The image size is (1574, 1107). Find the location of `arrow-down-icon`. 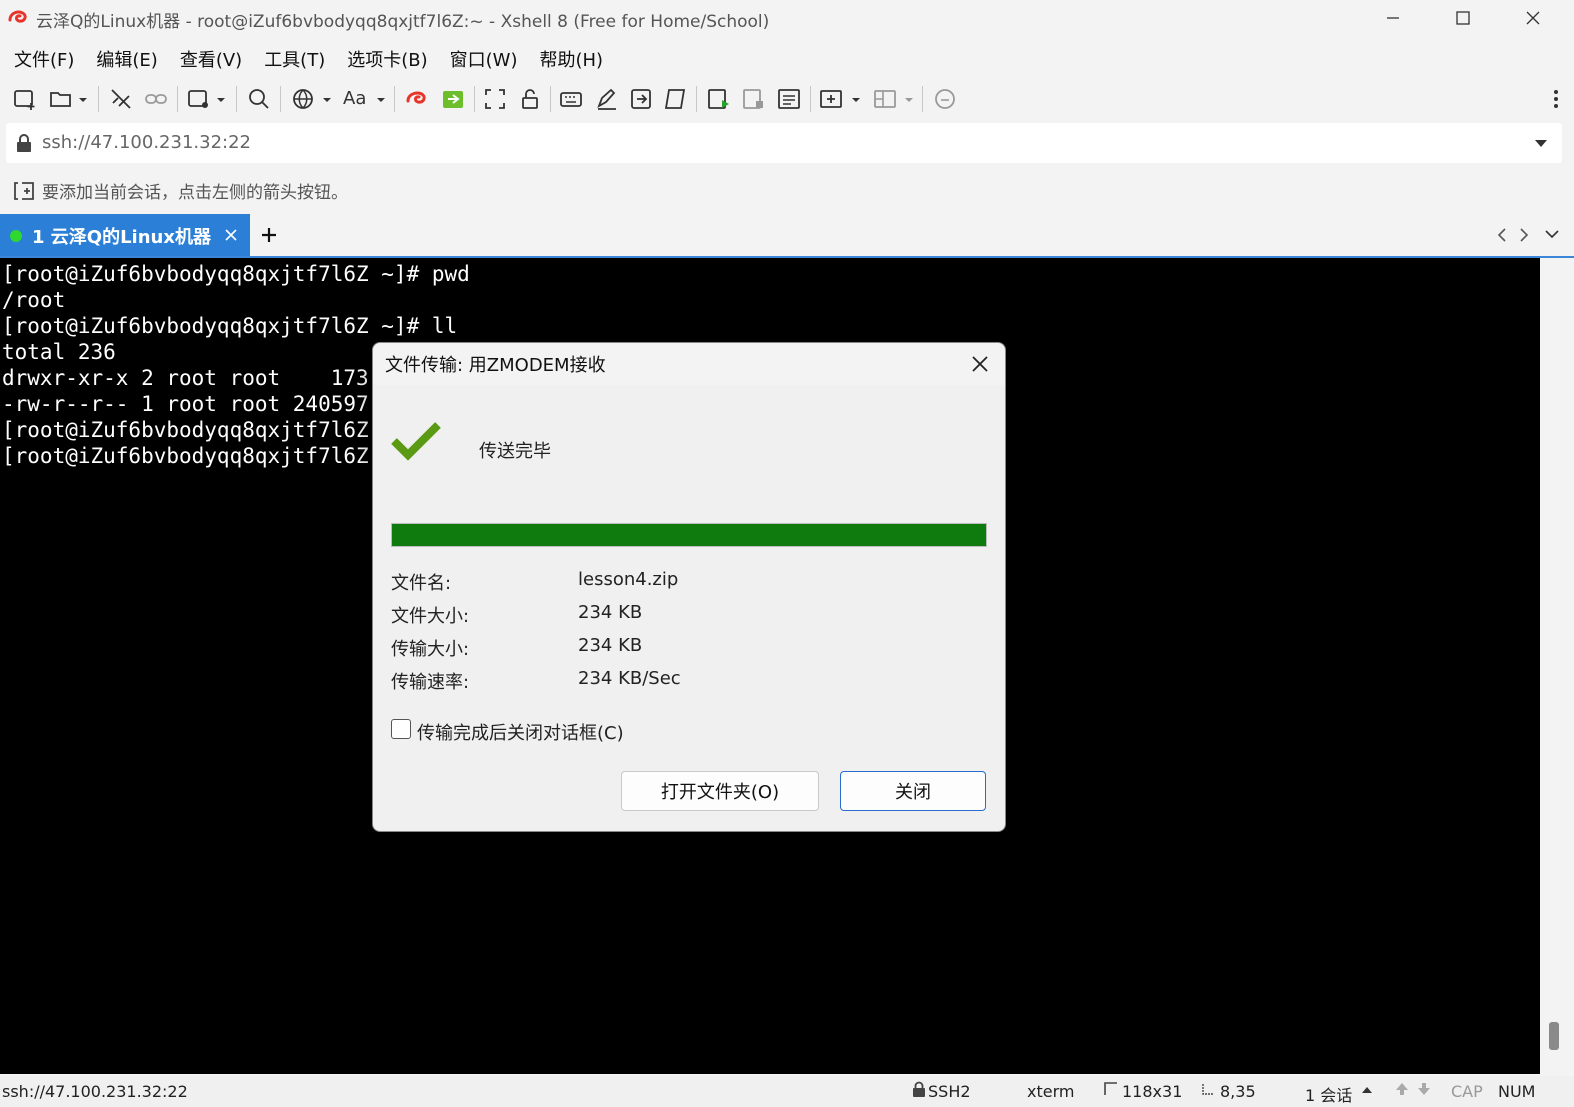

arrow-down-icon is located at coordinates (1424, 1089).